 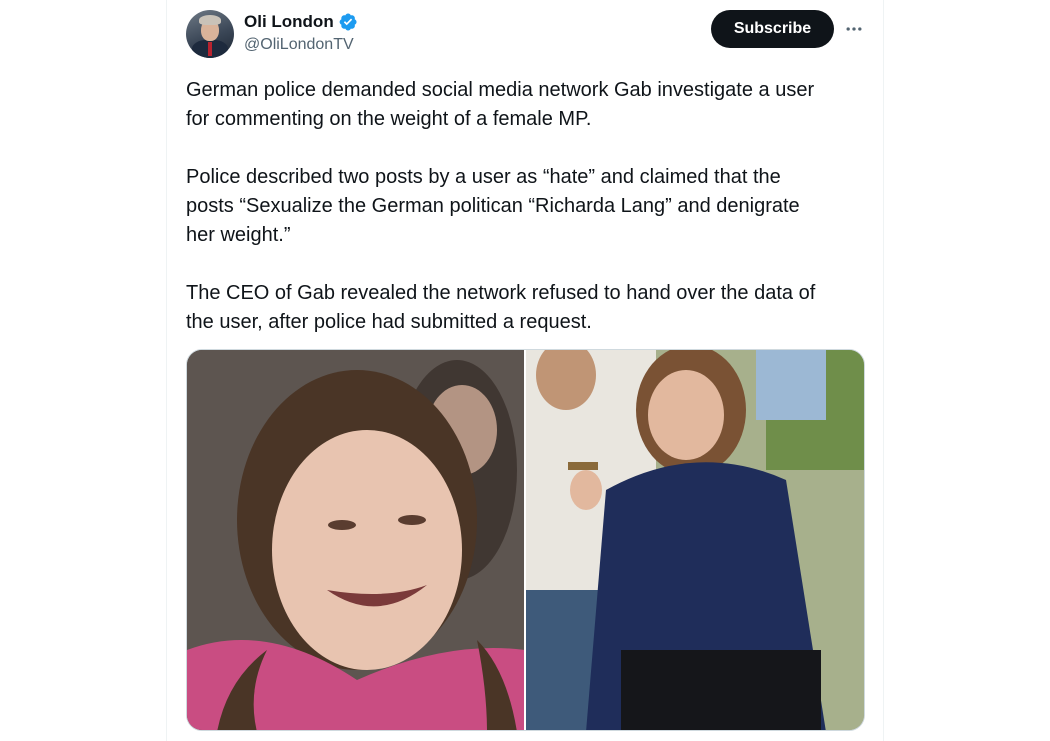 What do you see at coordinates (299, 45) in the screenshot?
I see `author-handle: @OliLondonTV` at bounding box center [299, 45].